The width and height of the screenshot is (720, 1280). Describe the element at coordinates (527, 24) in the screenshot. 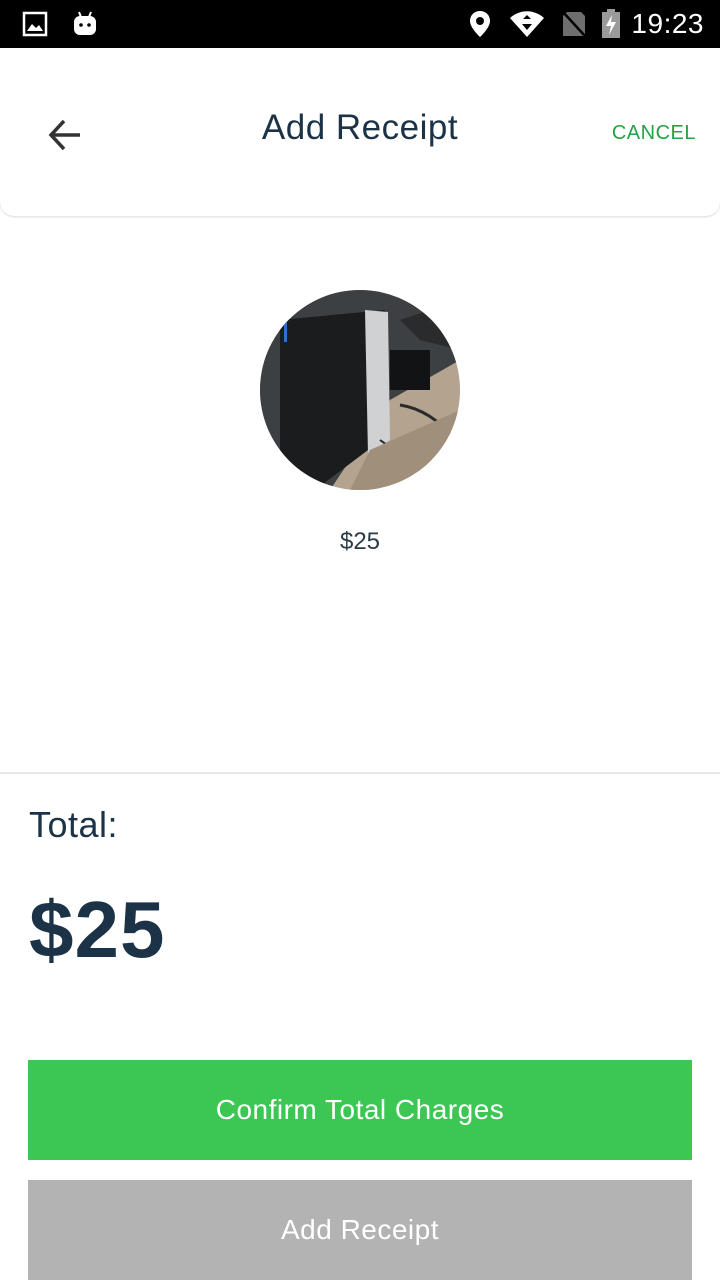

I see `wifi-icon` at that location.